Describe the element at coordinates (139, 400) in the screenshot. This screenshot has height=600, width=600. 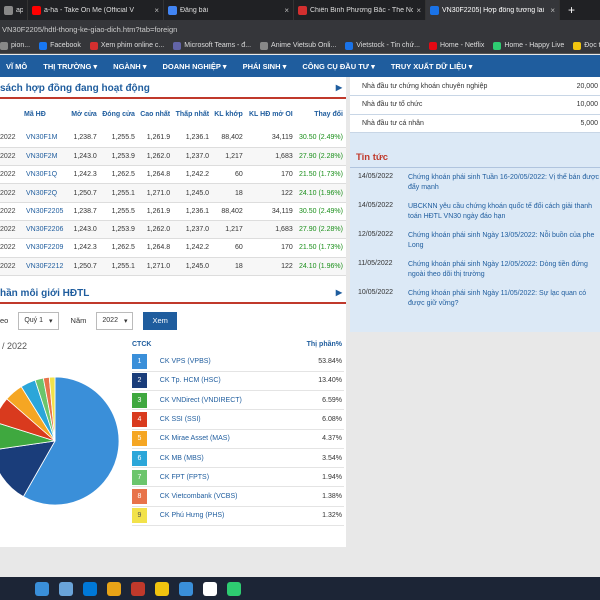
I see `broker-rank-badge: 3` at that location.